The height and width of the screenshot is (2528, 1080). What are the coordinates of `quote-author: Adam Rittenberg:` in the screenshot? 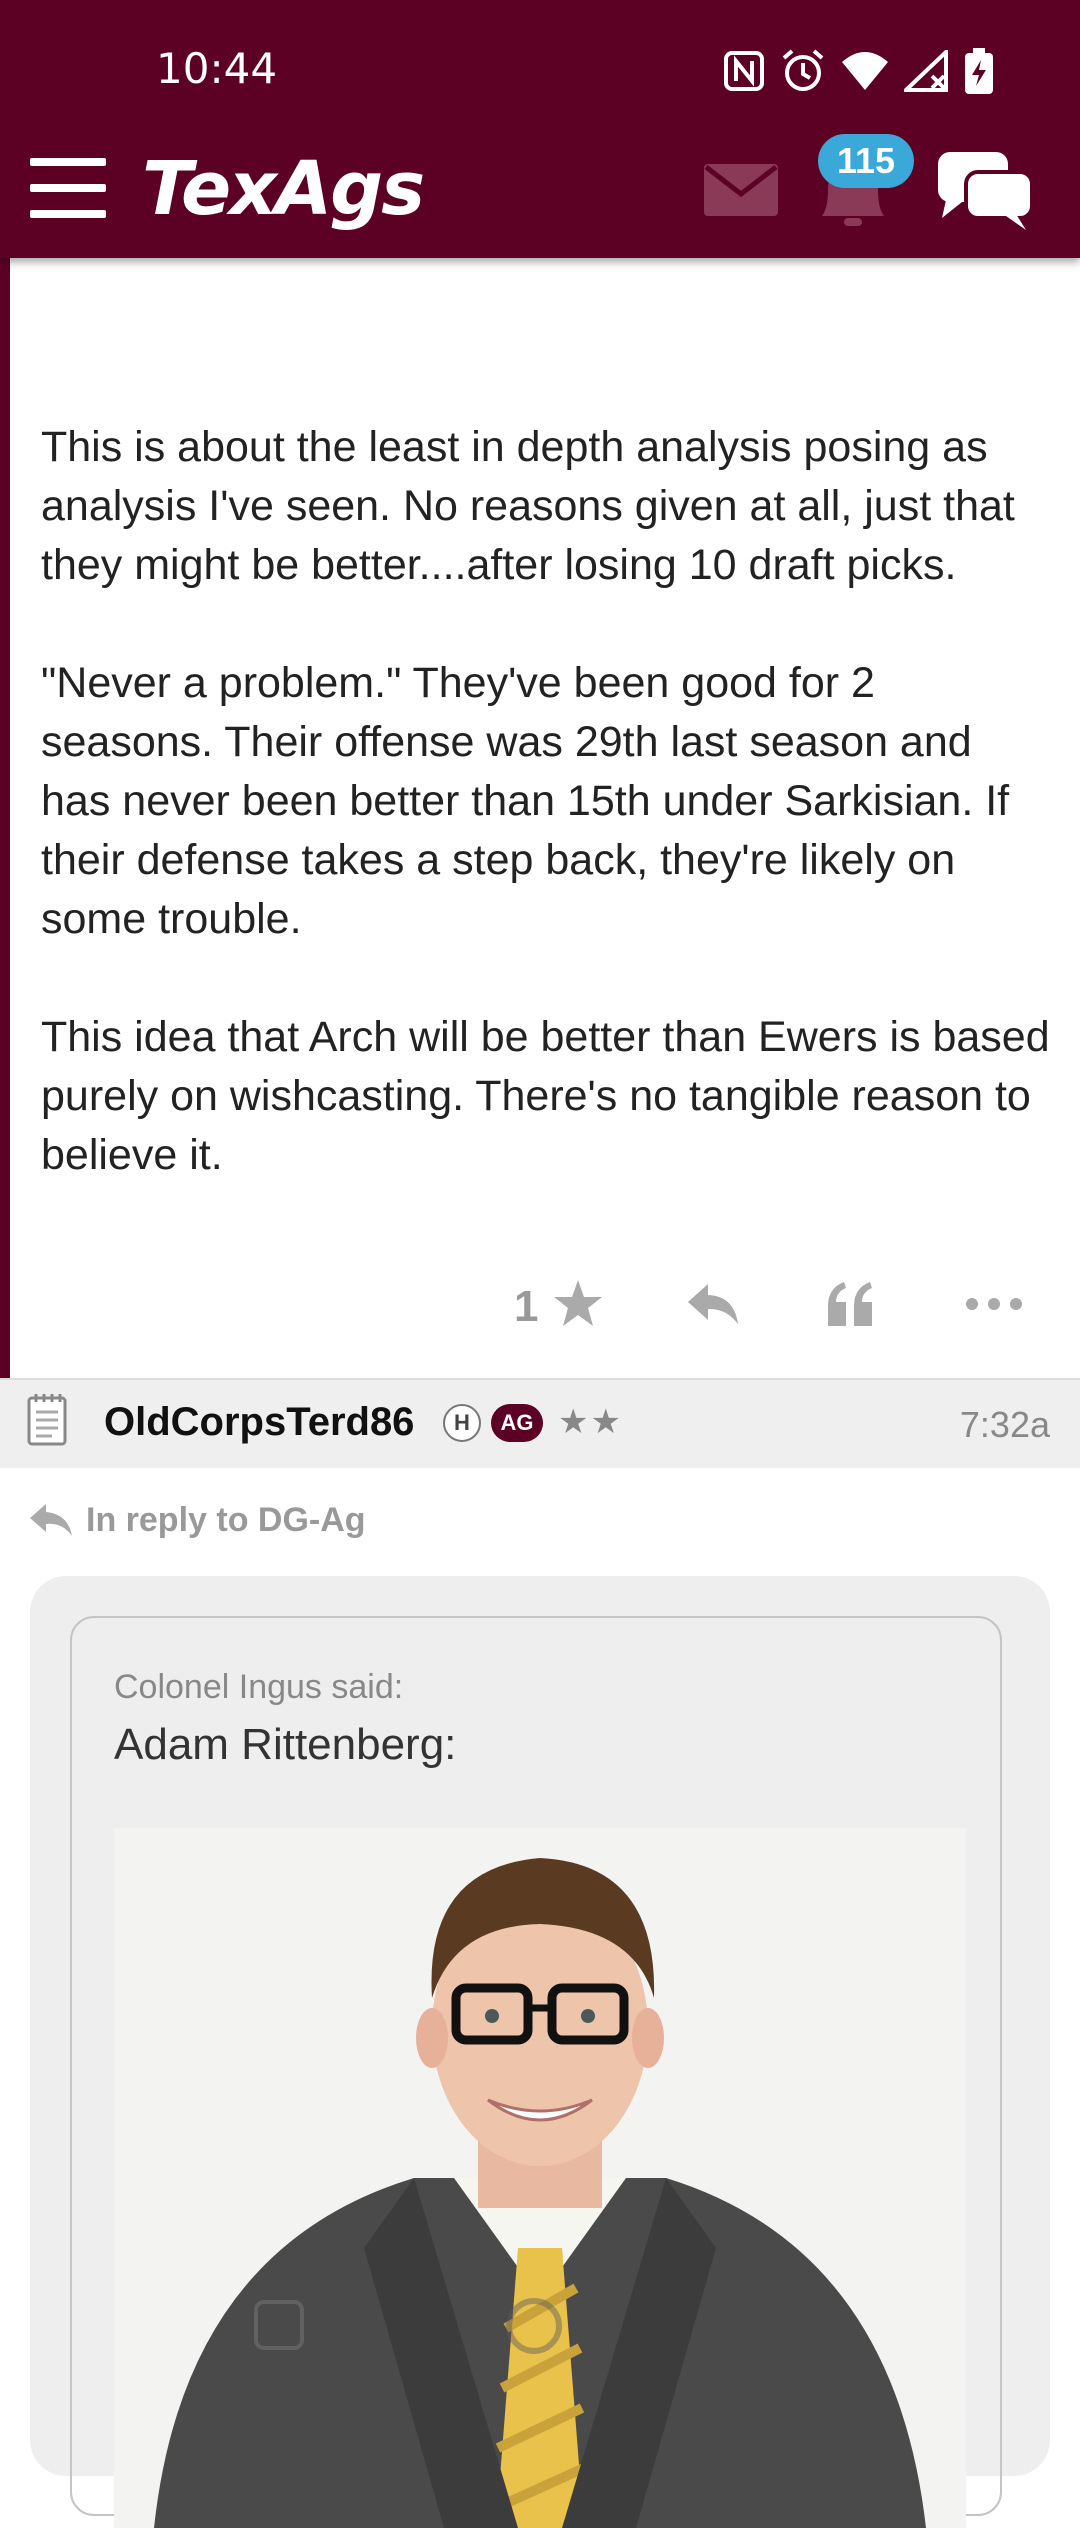 It's located at (285, 1744).